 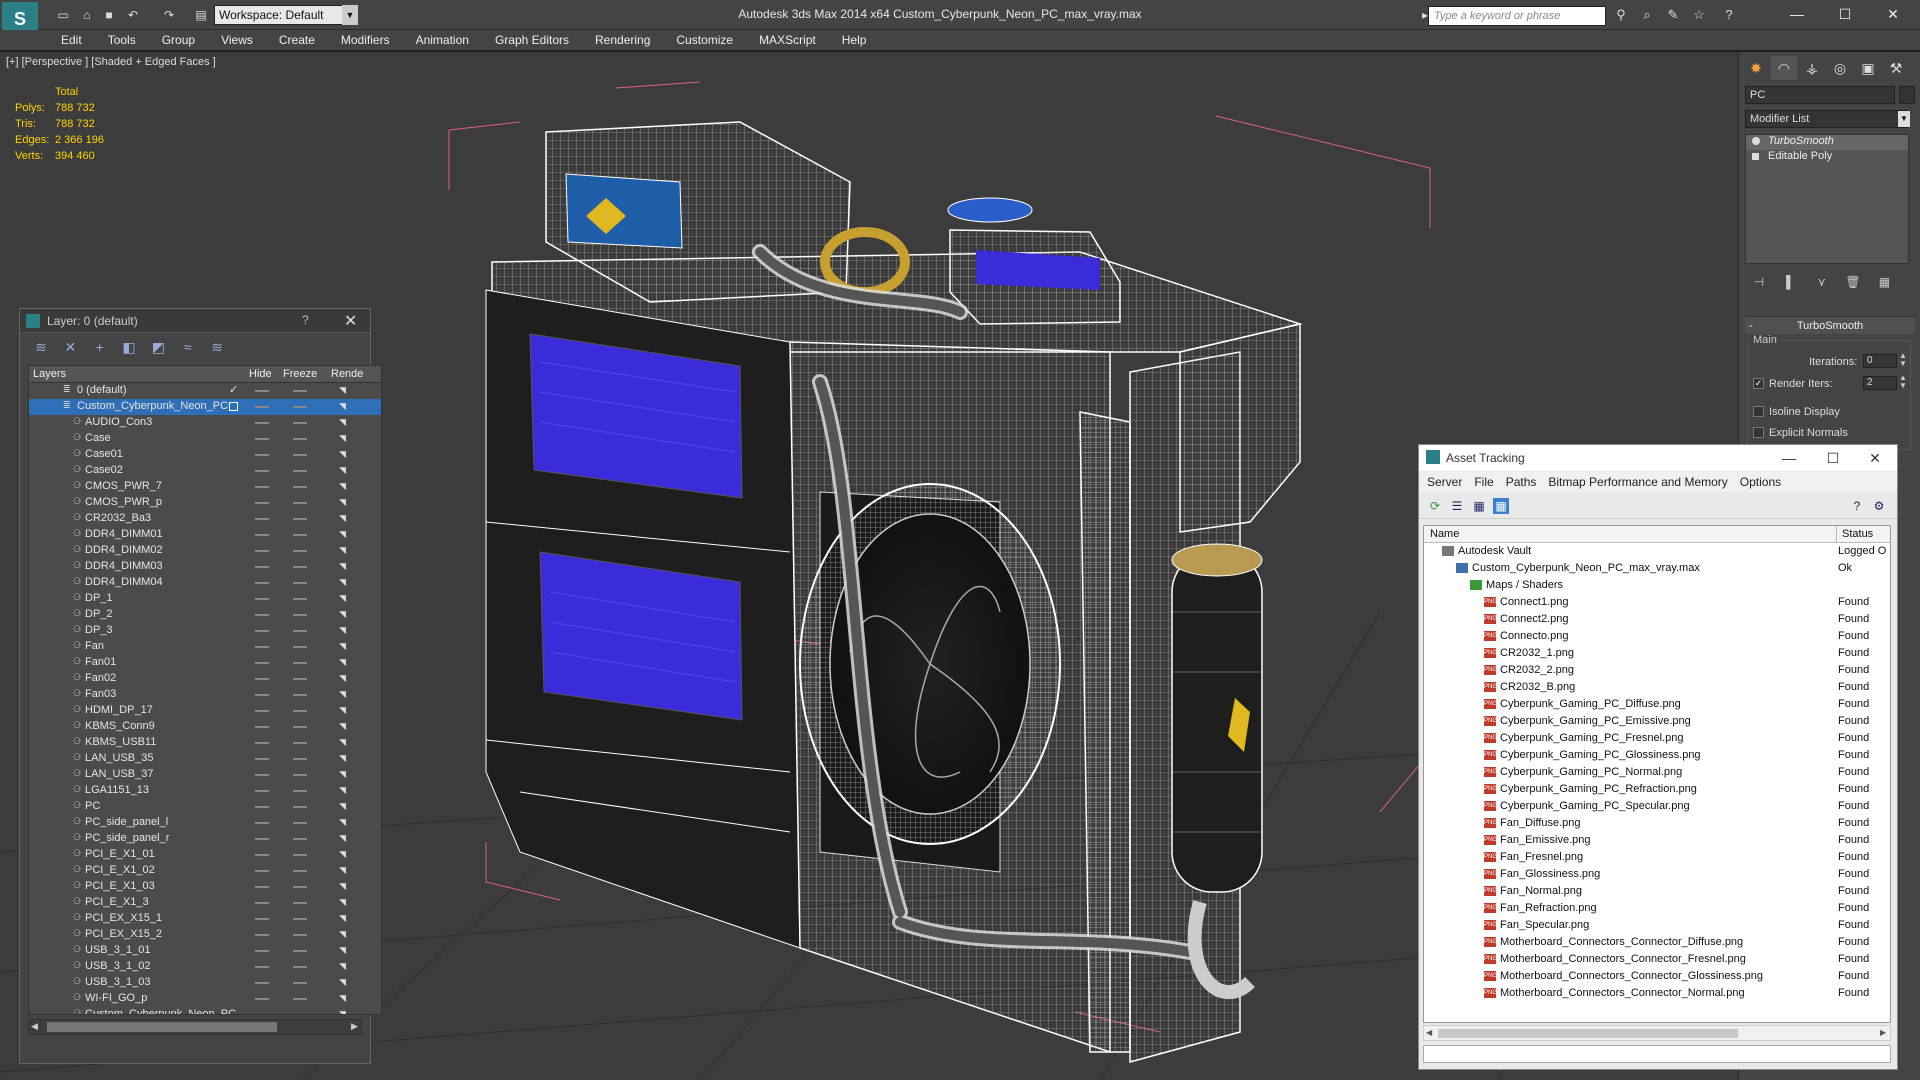 I want to click on layer-row: ⚆ Case01 ◥, so click(x=205, y=455).